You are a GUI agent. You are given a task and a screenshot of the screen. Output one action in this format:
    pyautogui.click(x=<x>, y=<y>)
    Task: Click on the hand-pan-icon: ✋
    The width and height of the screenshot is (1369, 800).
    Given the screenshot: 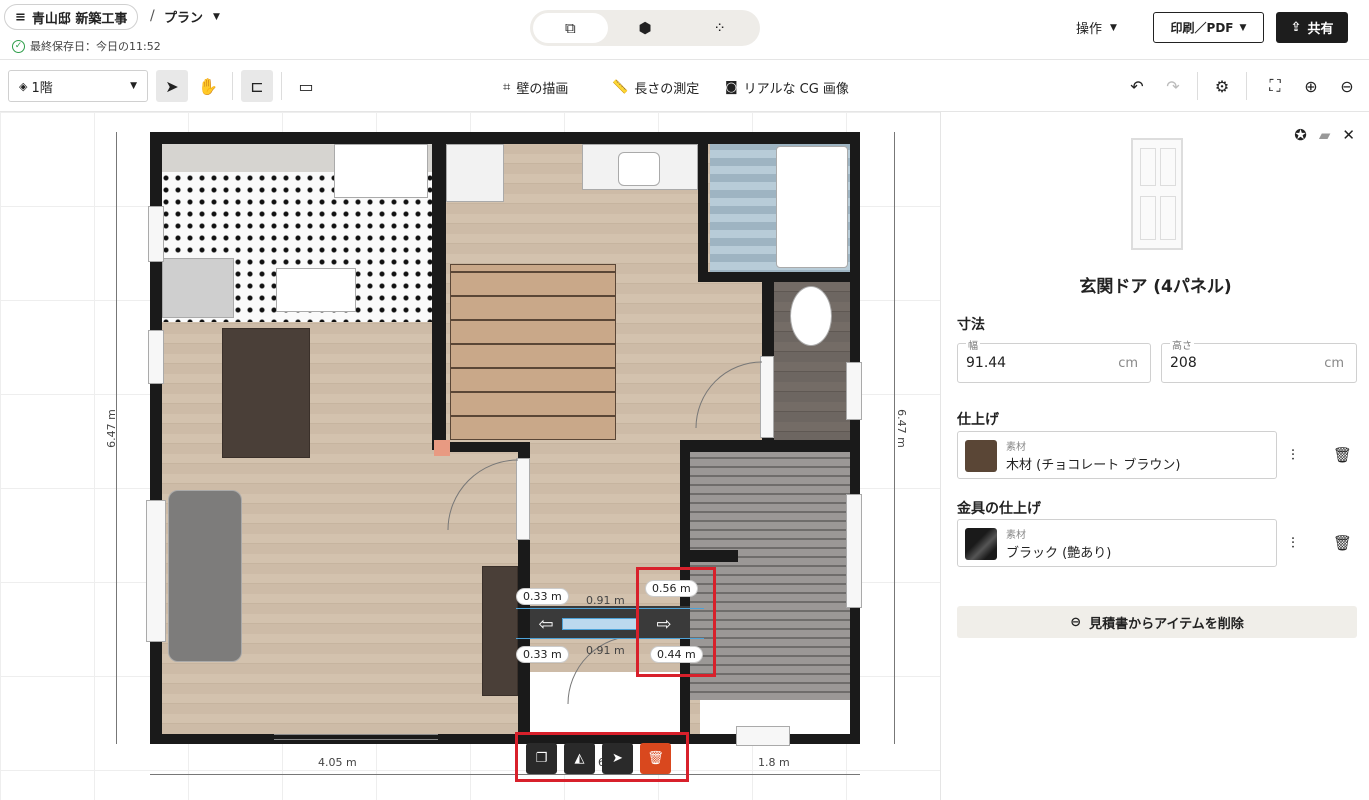 What is the action you would take?
    pyautogui.click(x=208, y=86)
    